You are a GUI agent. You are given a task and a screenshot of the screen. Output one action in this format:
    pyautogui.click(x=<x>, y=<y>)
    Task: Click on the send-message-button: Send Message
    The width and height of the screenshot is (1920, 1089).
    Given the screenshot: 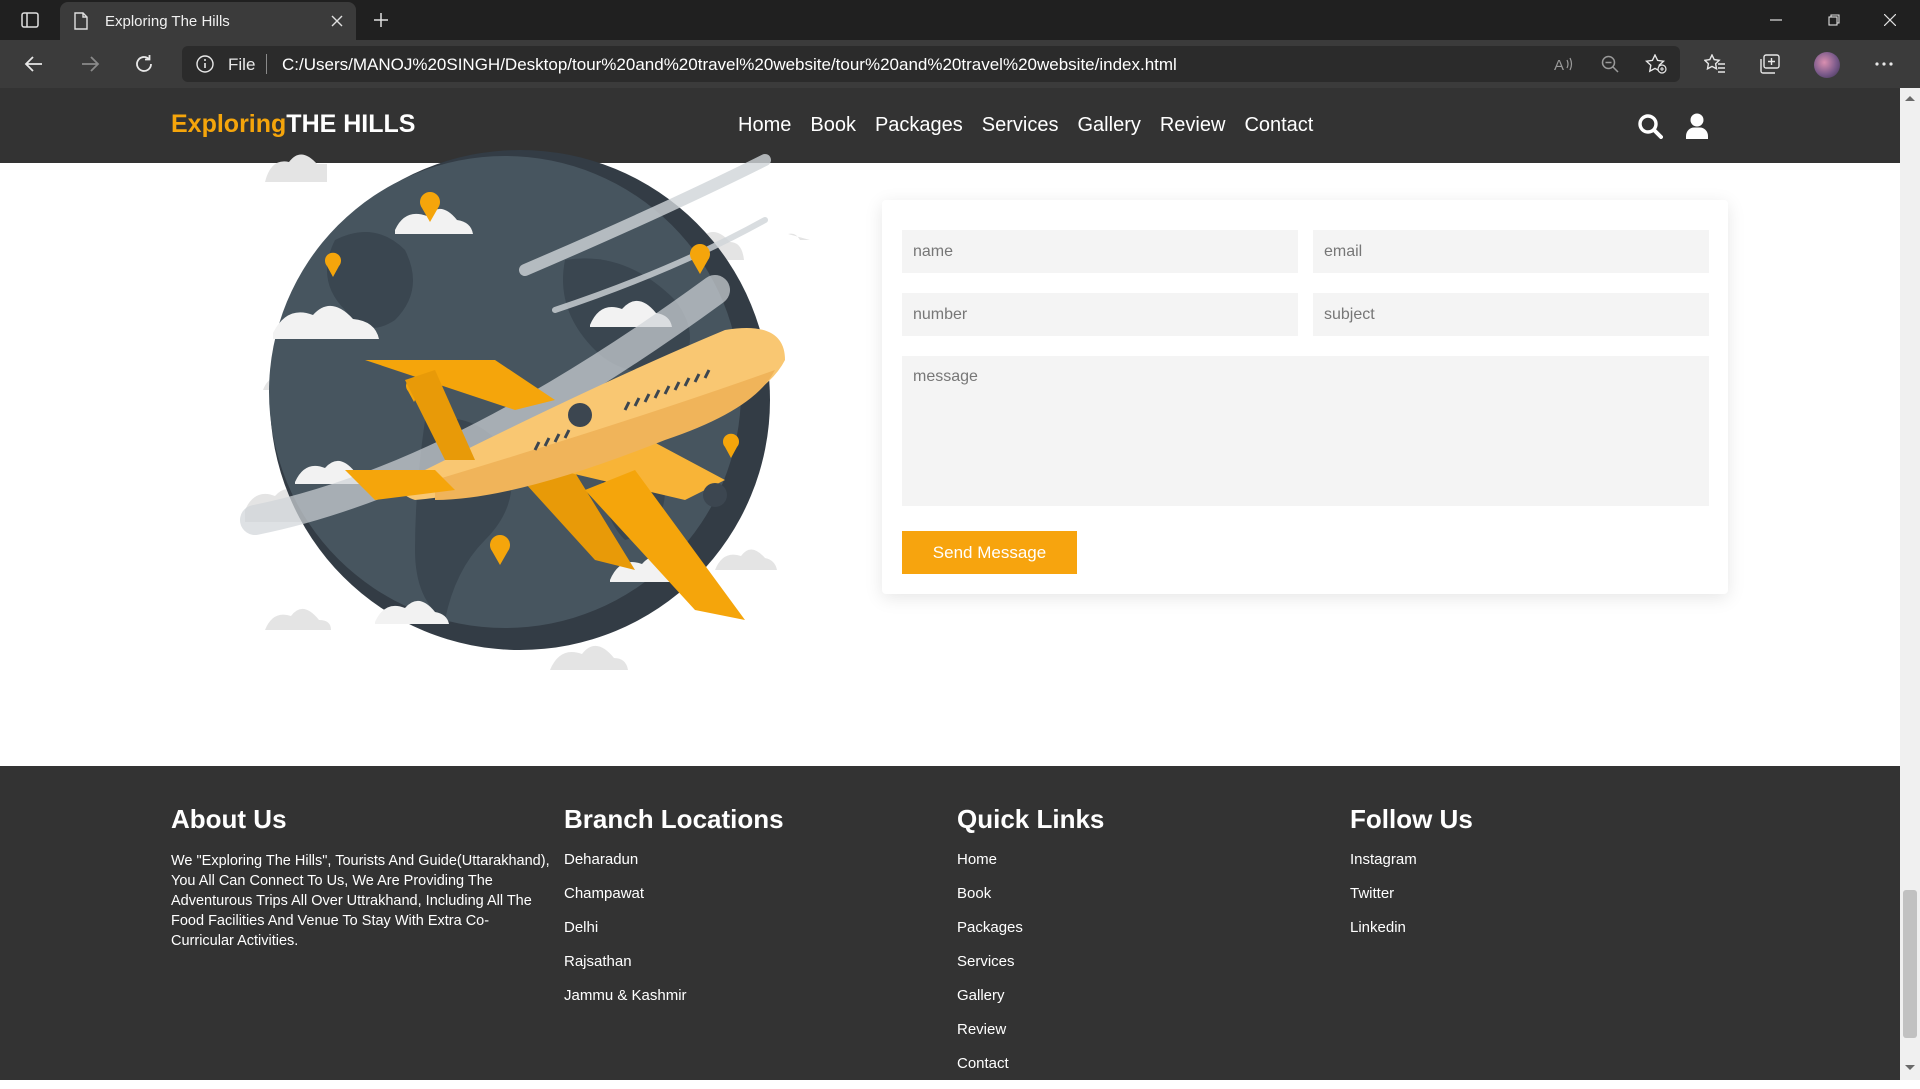 What is the action you would take?
    pyautogui.click(x=989, y=552)
    